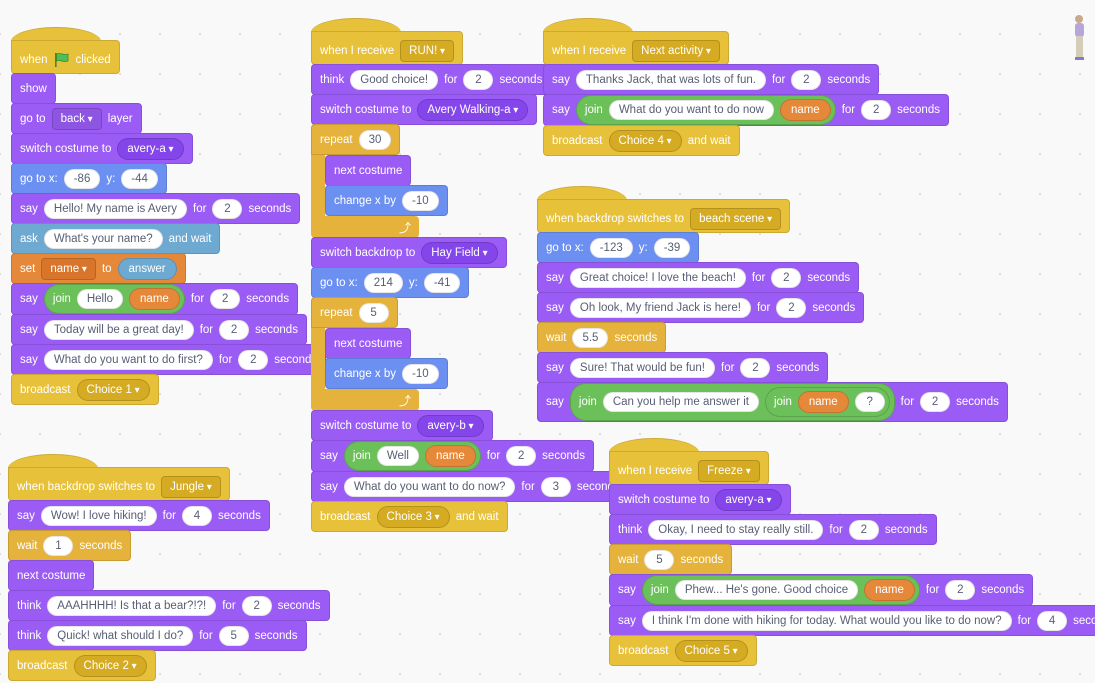  I want to click on text-input: Wow! I love hiking!, so click(98, 515).